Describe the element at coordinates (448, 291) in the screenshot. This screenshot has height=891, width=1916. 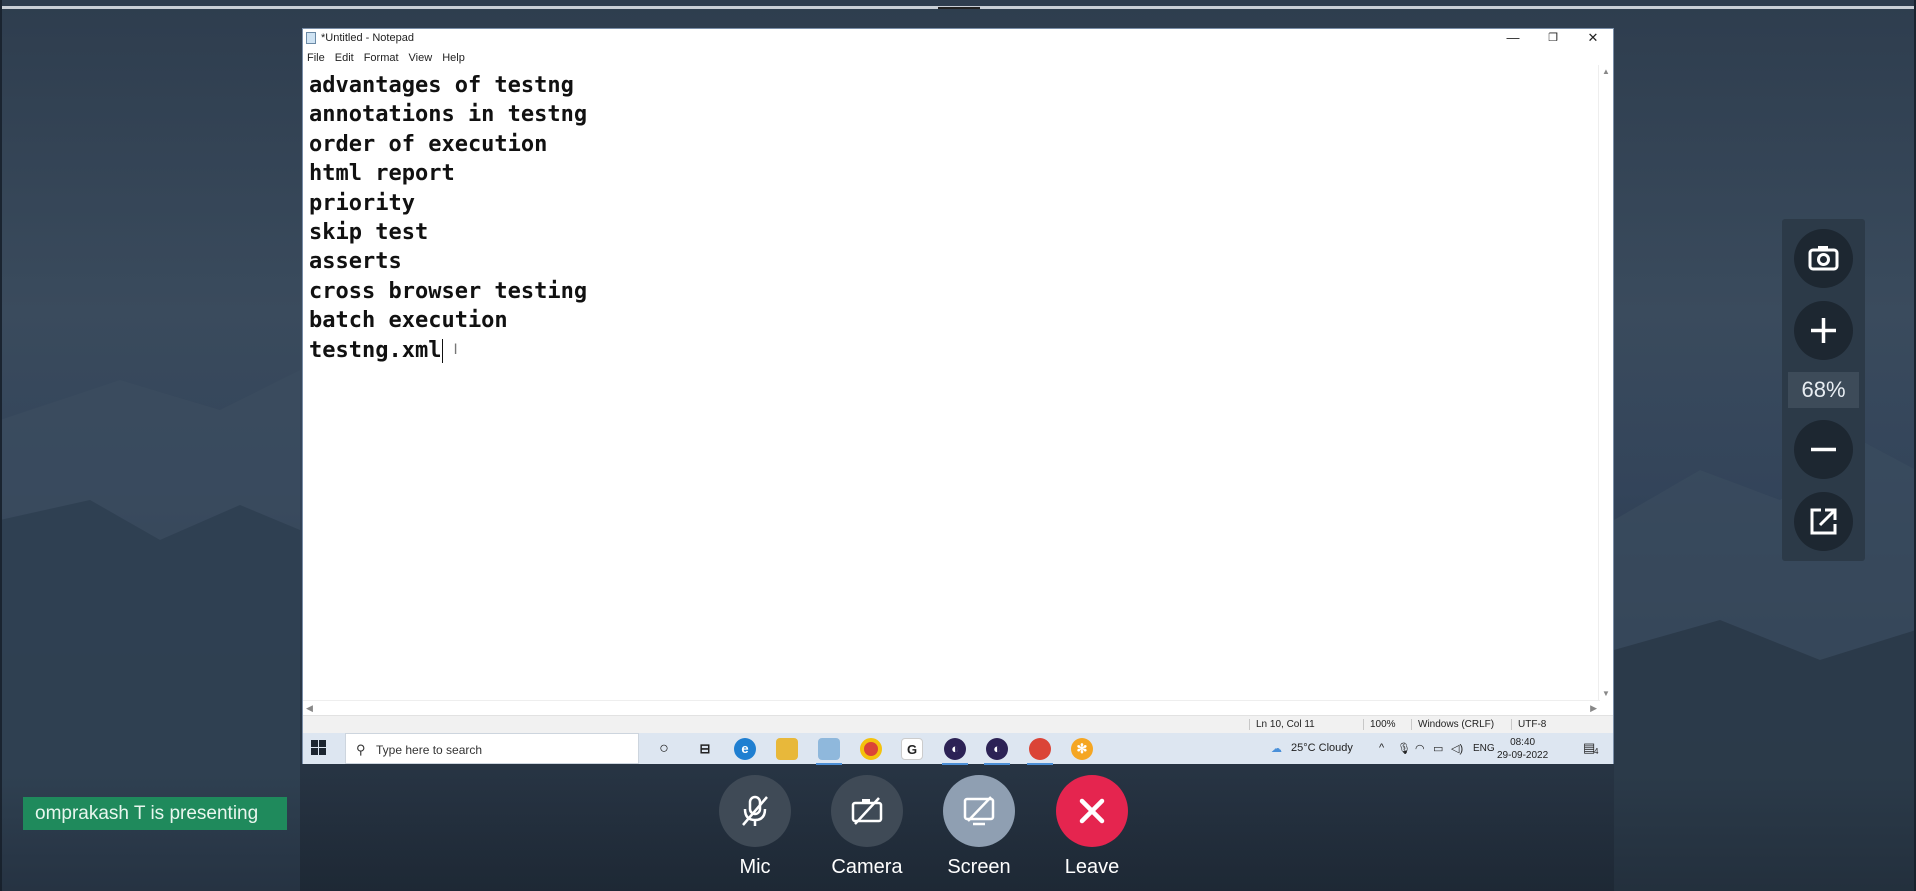
I see `text-line: cross browser testing` at that location.